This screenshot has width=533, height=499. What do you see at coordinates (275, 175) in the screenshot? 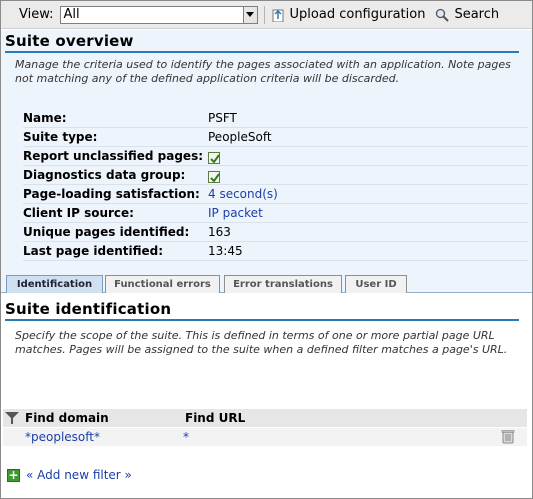
I see `property-row-diagnostics: Diagnostics data group:` at bounding box center [275, 175].